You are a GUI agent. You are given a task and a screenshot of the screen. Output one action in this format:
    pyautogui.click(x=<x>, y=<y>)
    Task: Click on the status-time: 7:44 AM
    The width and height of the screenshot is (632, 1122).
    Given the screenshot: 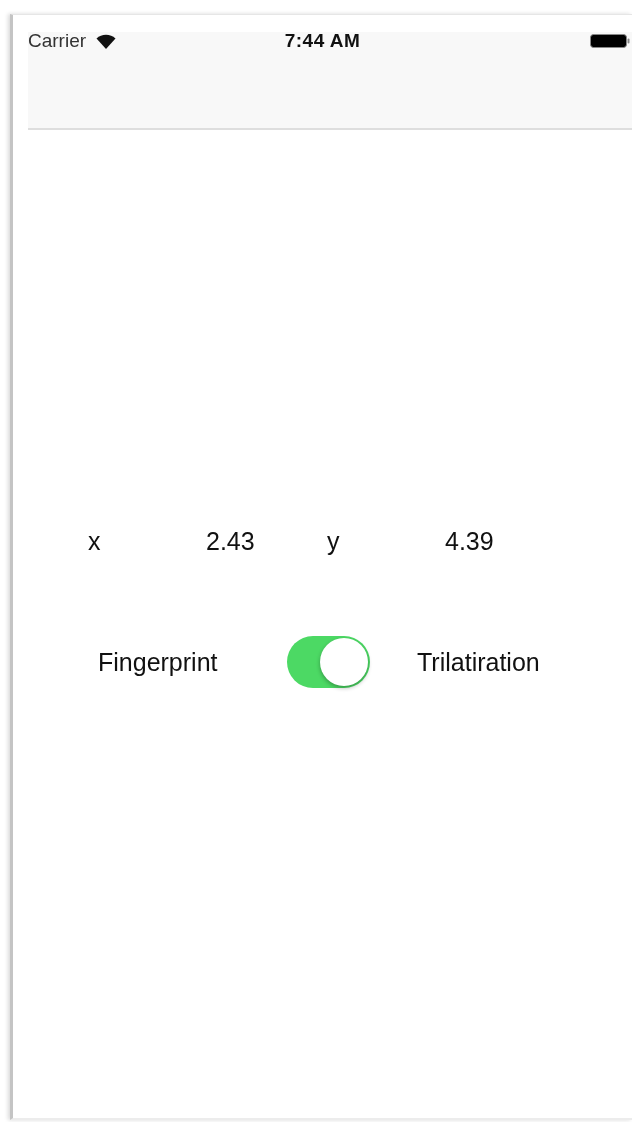 What is the action you would take?
    pyautogui.click(x=322, y=41)
    